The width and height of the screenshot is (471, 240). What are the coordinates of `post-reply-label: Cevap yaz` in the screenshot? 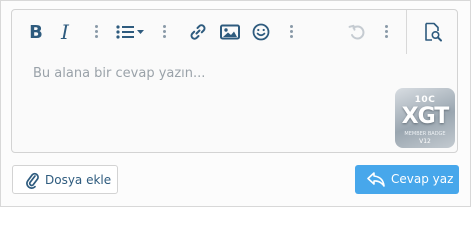 It's located at (422, 179).